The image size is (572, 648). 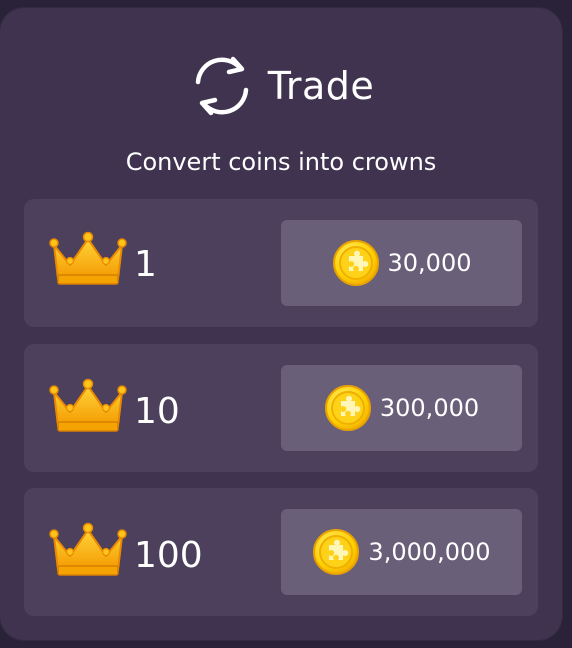 What do you see at coordinates (429, 263) in the screenshot?
I see `coin-price: 30,000` at bounding box center [429, 263].